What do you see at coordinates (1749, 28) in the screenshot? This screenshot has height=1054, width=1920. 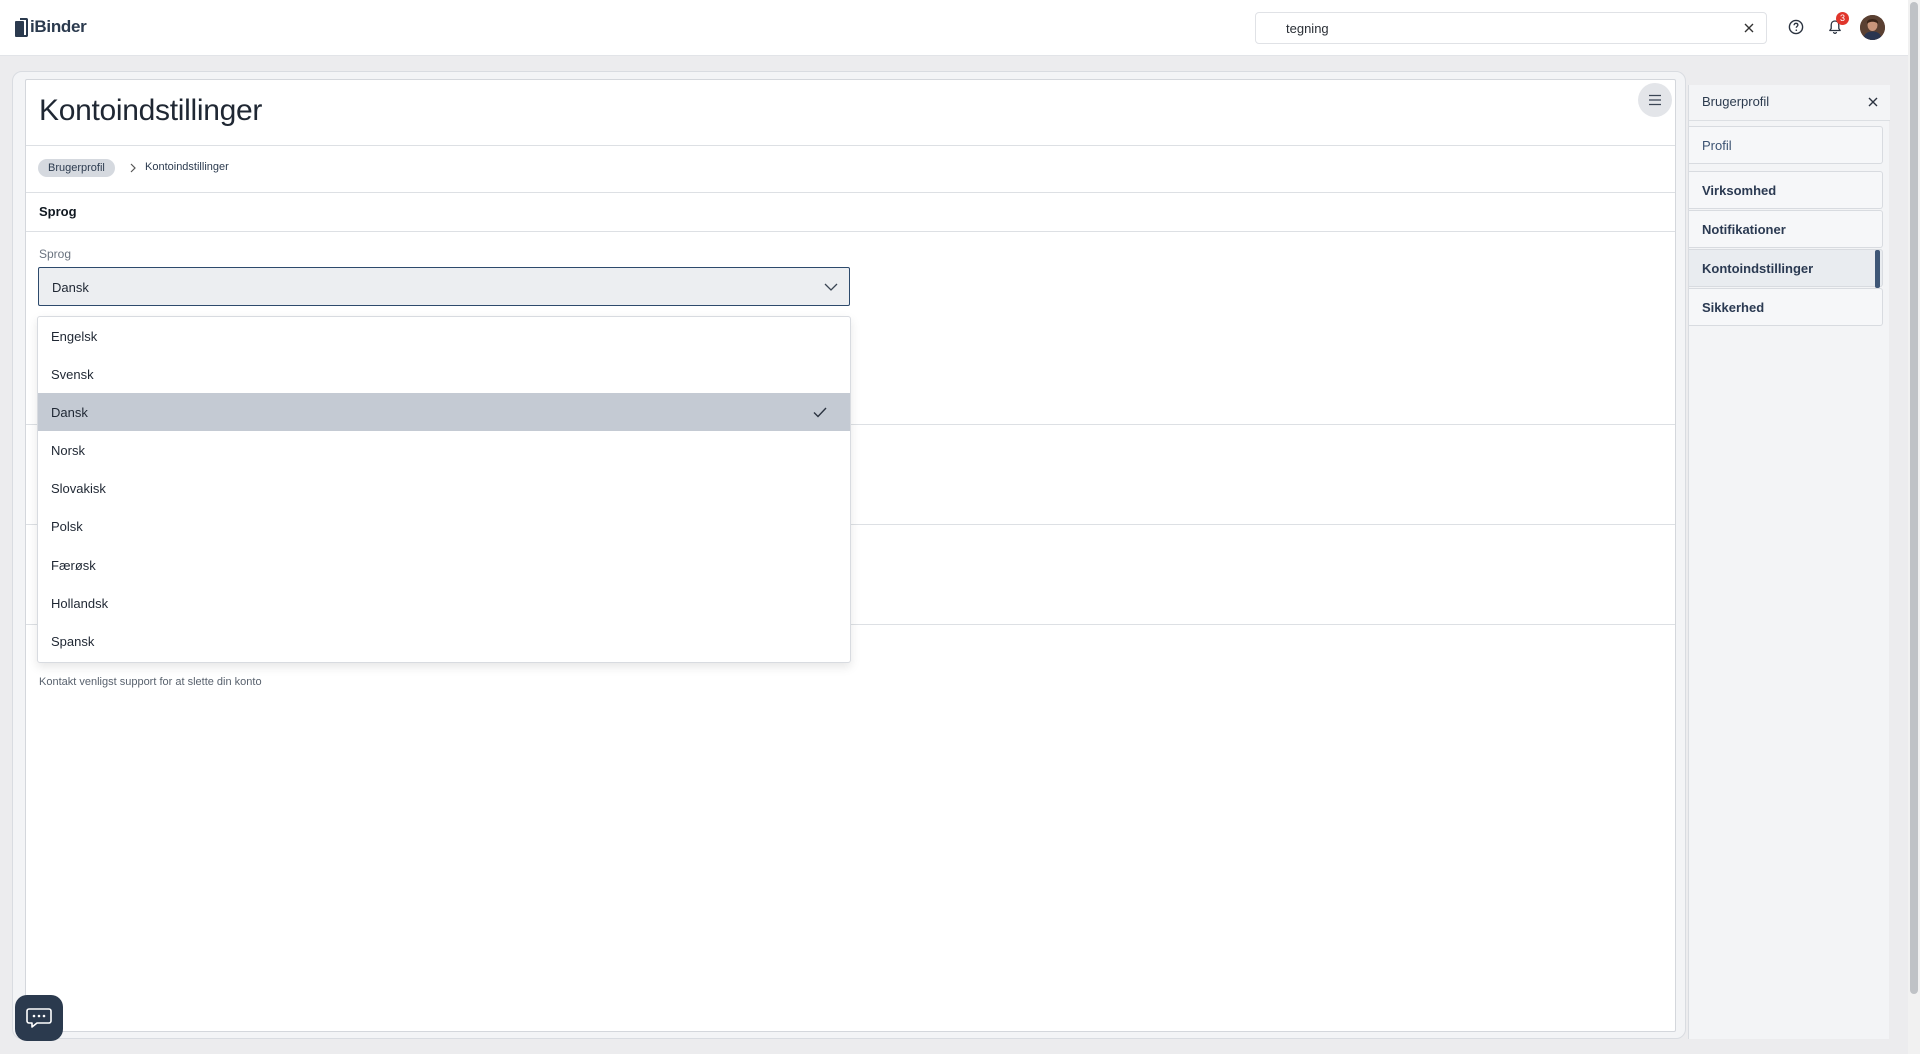 I see `clear-search-icon` at bounding box center [1749, 28].